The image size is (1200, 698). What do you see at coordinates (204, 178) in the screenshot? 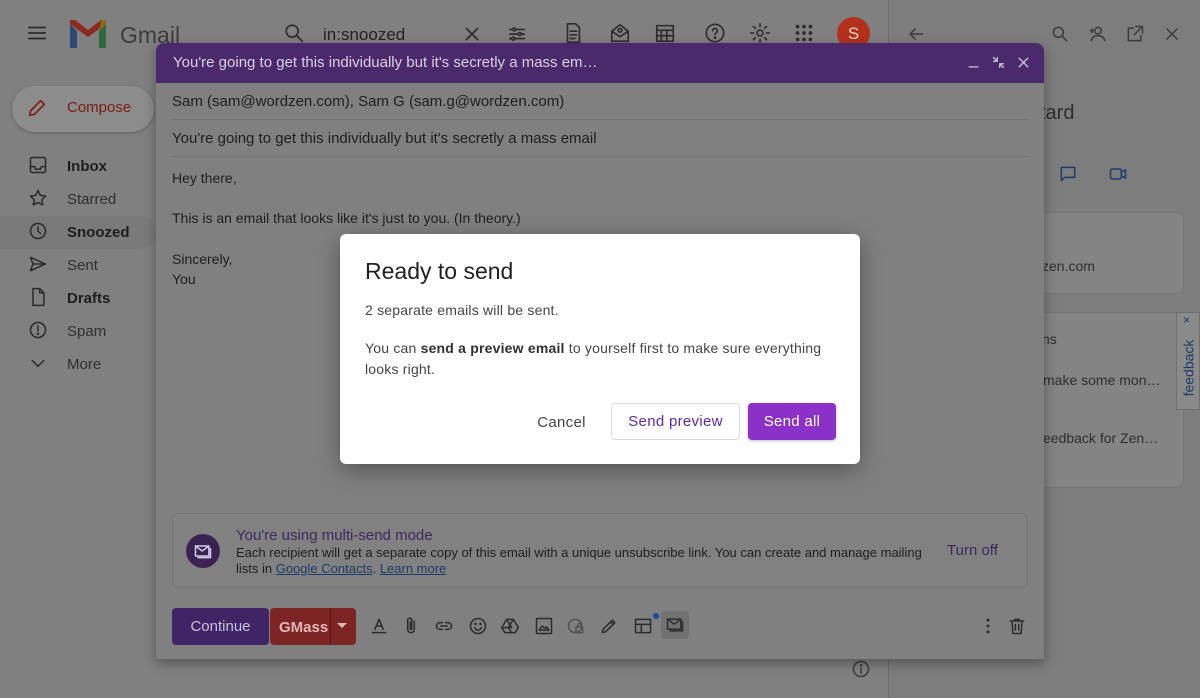
I see `body-greeting: Hey there,` at bounding box center [204, 178].